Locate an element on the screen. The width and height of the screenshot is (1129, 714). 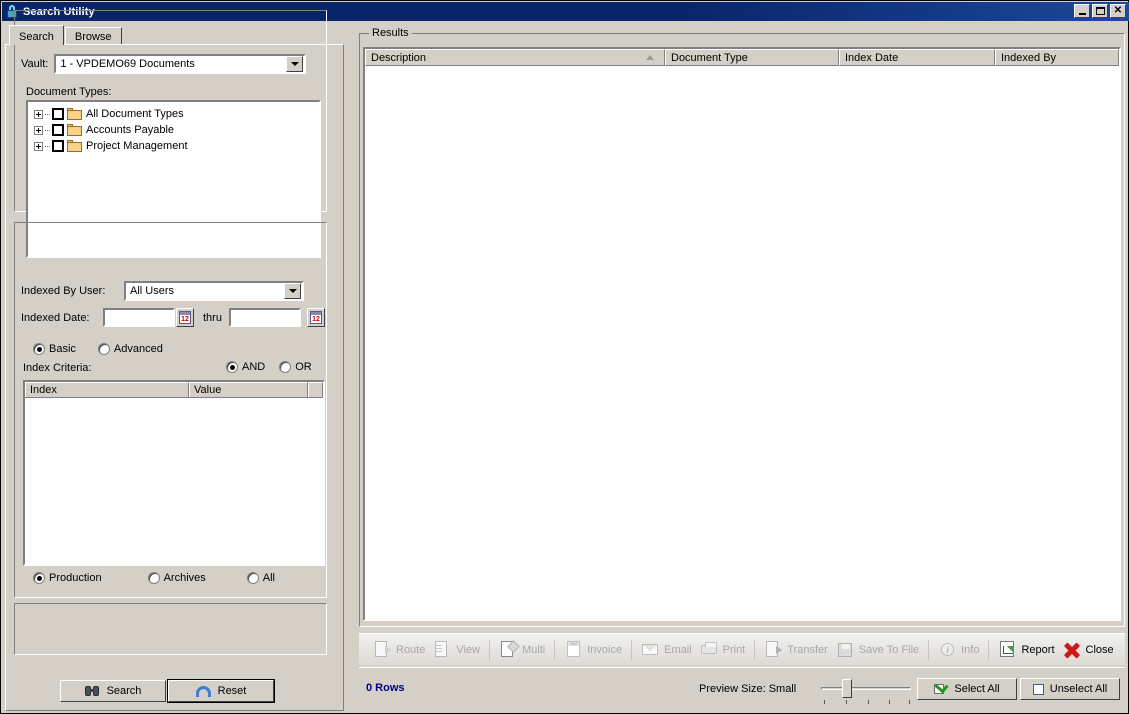
report-button-label: Report is located at coordinates (1038, 649).